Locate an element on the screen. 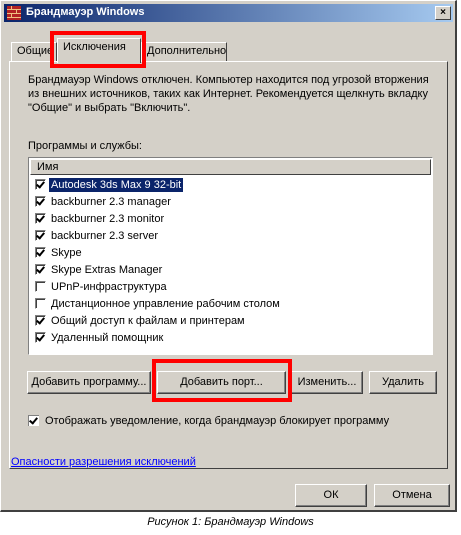 Image resolution: width=461 pixels, height=535 pixels. list-item: Skype Extras Manager is located at coordinates (99, 270).